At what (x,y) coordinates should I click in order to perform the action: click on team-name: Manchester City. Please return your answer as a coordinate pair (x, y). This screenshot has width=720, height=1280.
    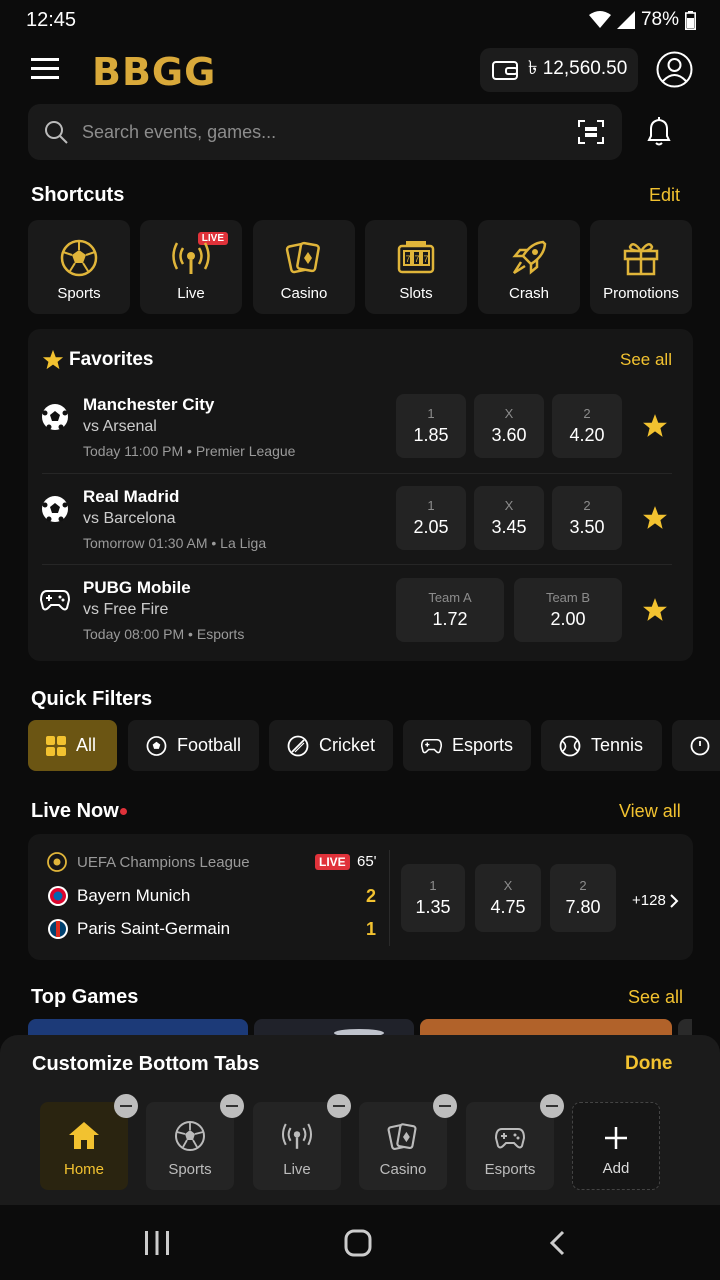
    Looking at the image, I should click on (149, 404).